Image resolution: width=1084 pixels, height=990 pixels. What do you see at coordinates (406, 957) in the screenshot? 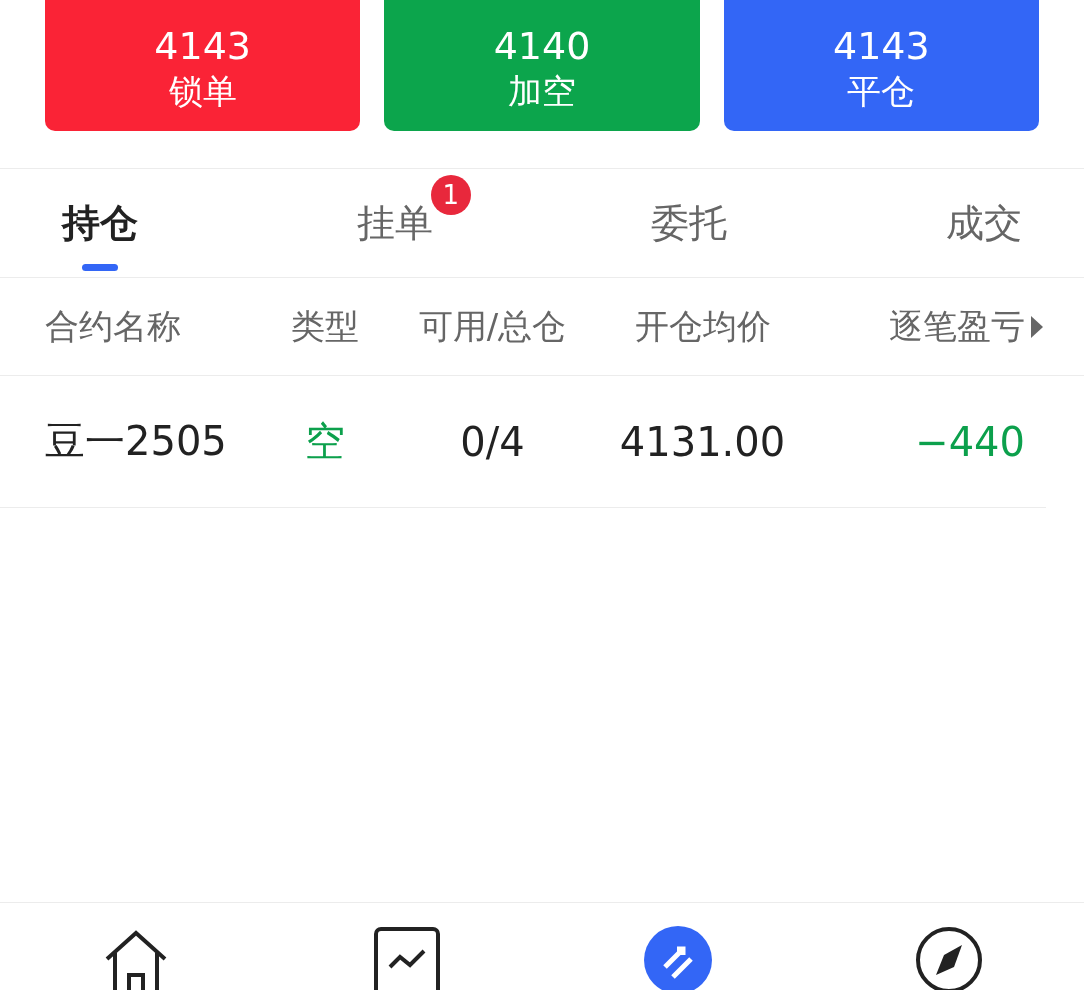
I see `chart-icon` at bounding box center [406, 957].